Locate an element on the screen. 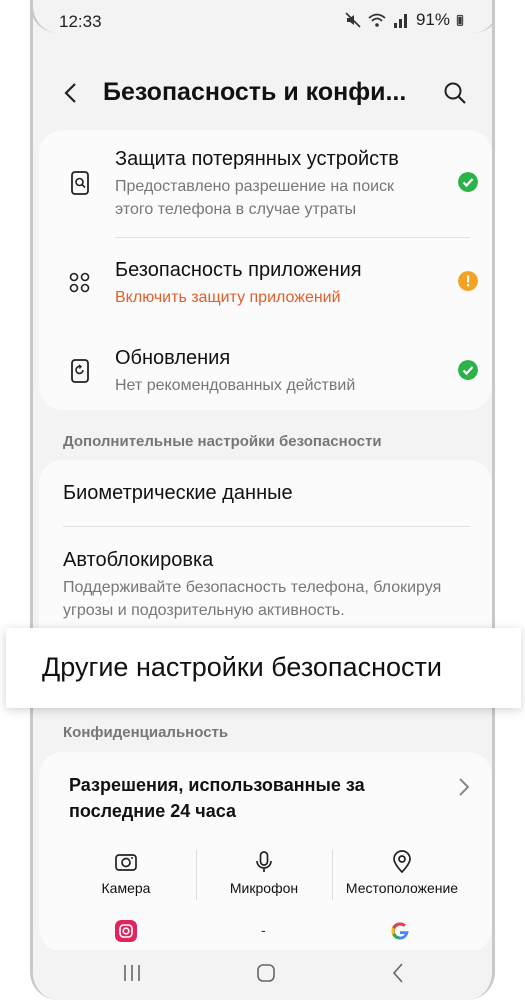 The width and height of the screenshot is (525, 1000). search-icon is located at coordinates (455, 93).